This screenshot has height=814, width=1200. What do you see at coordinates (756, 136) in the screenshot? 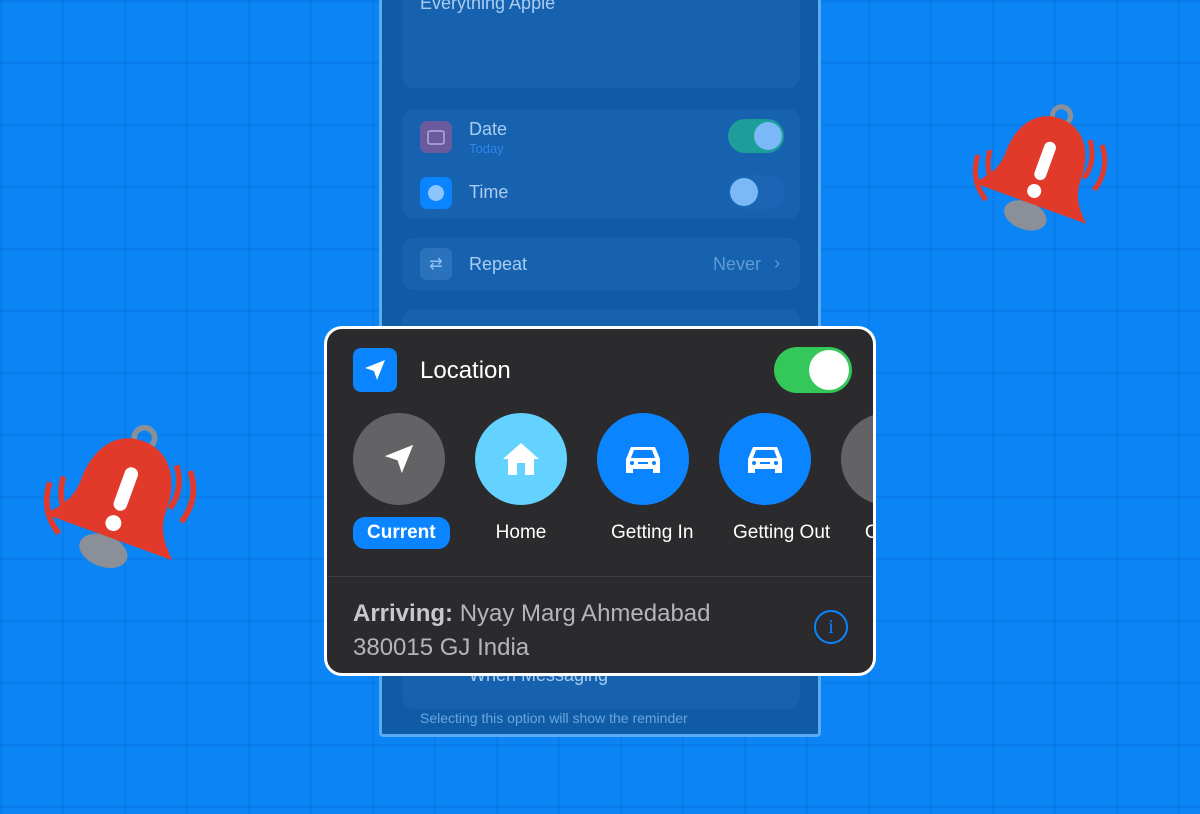
I see `date-toggle` at bounding box center [756, 136].